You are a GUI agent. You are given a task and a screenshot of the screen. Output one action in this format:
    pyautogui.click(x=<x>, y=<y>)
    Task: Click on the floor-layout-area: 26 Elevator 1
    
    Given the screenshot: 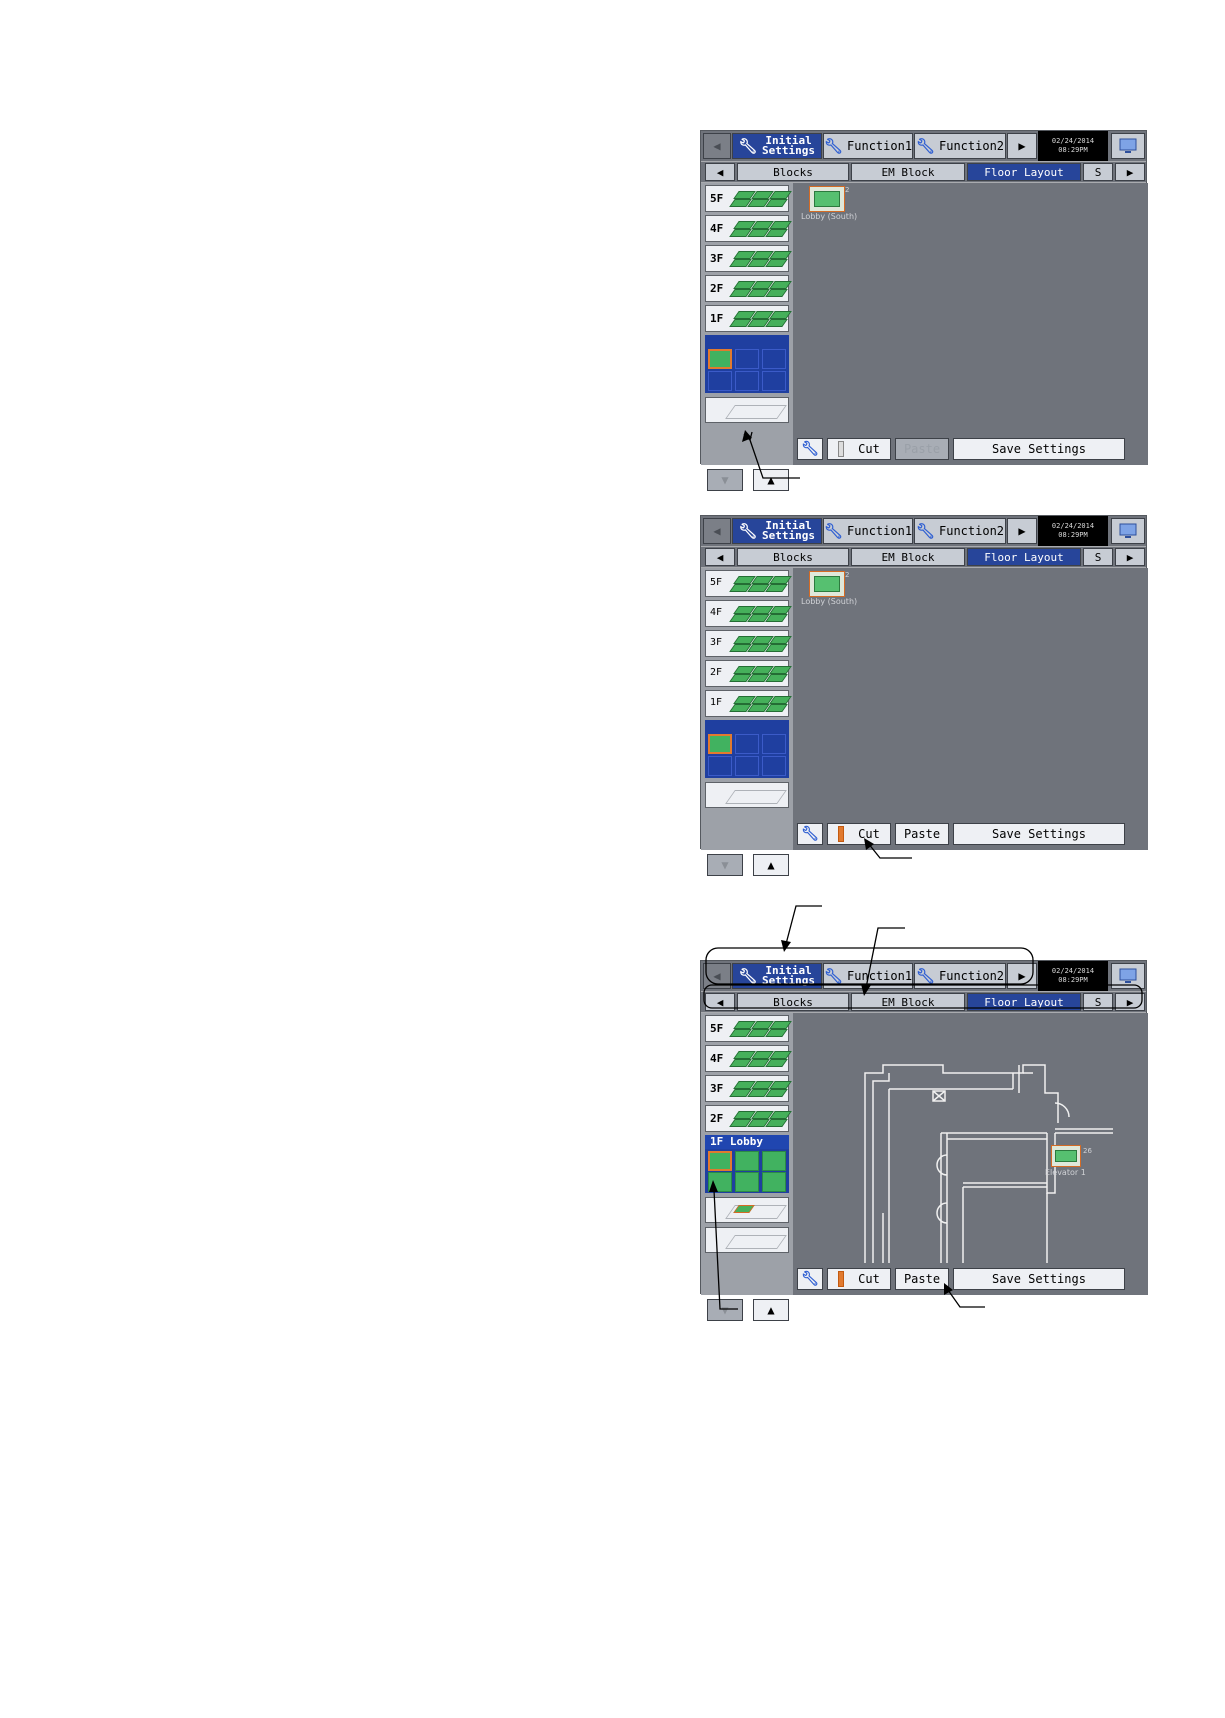 What is the action you would take?
    pyautogui.click(x=970, y=1138)
    